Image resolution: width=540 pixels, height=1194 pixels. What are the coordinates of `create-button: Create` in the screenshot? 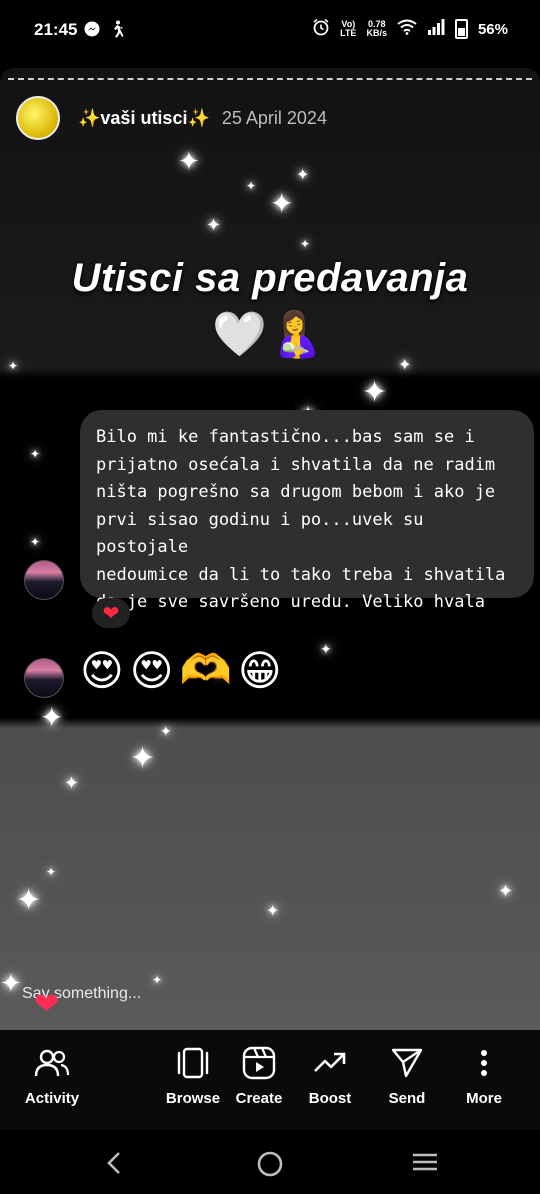 It's located at (259, 1076).